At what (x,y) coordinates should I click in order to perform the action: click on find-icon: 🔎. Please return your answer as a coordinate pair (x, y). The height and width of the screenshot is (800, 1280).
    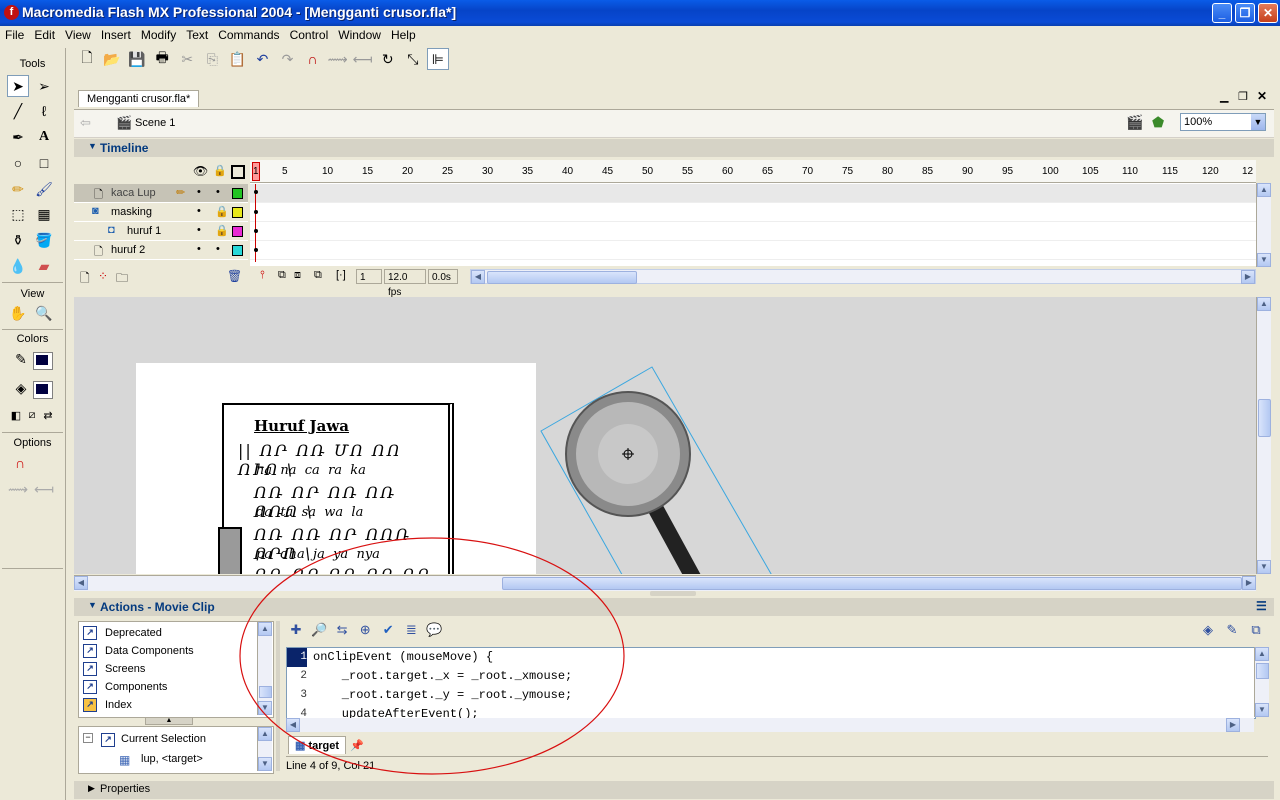
    Looking at the image, I should click on (319, 630).